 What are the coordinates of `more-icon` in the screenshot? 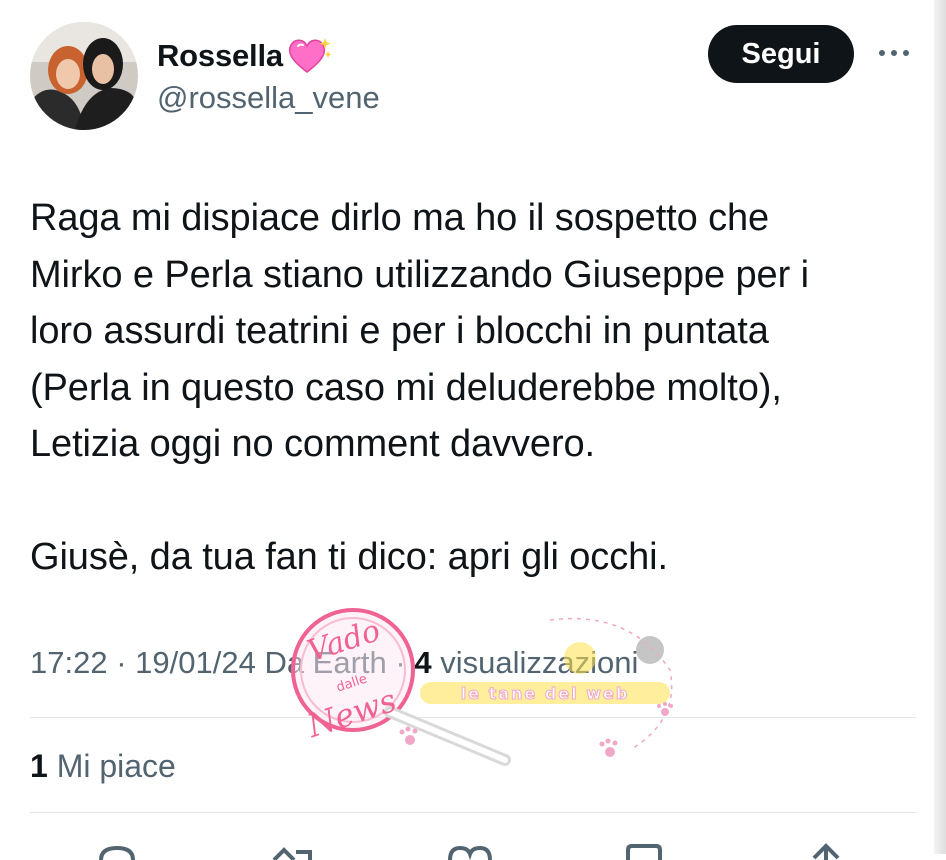 It's located at (894, 53).